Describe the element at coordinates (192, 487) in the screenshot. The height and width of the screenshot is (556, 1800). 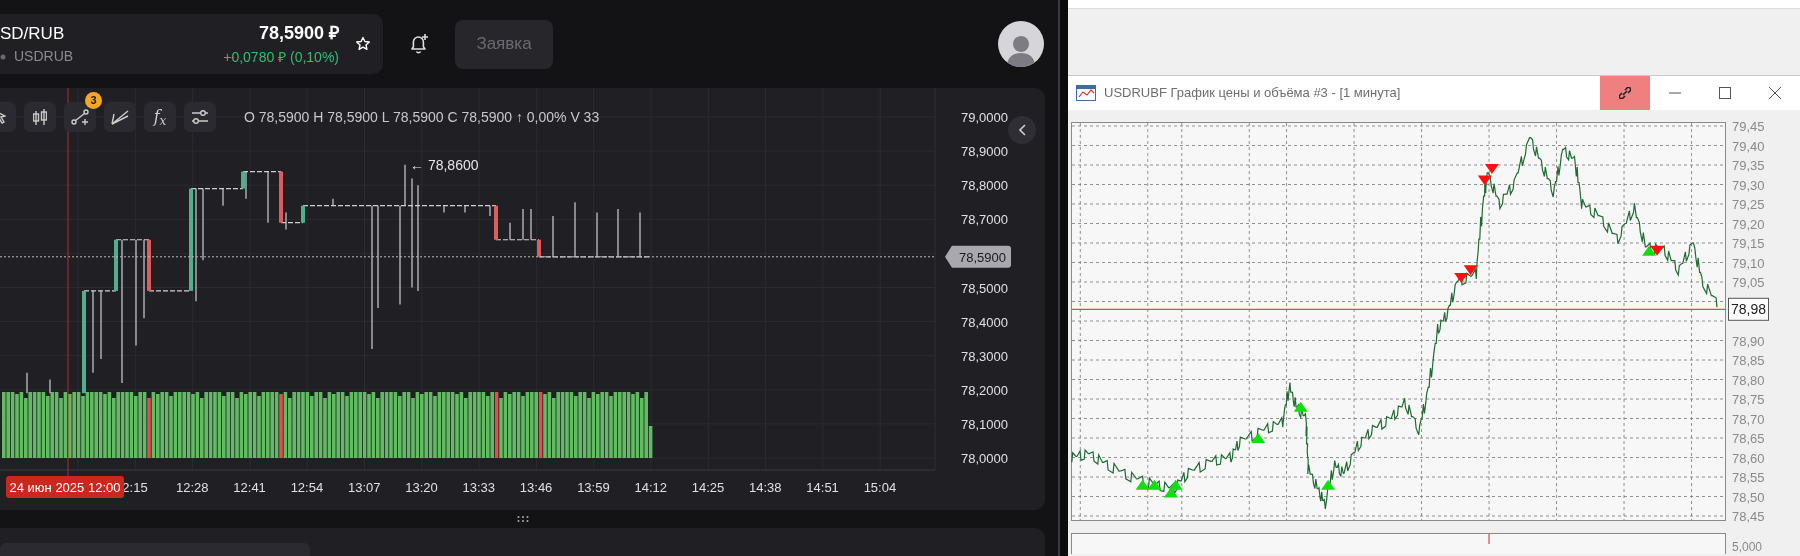
I see `time-axis-label: 12:28` at that location.